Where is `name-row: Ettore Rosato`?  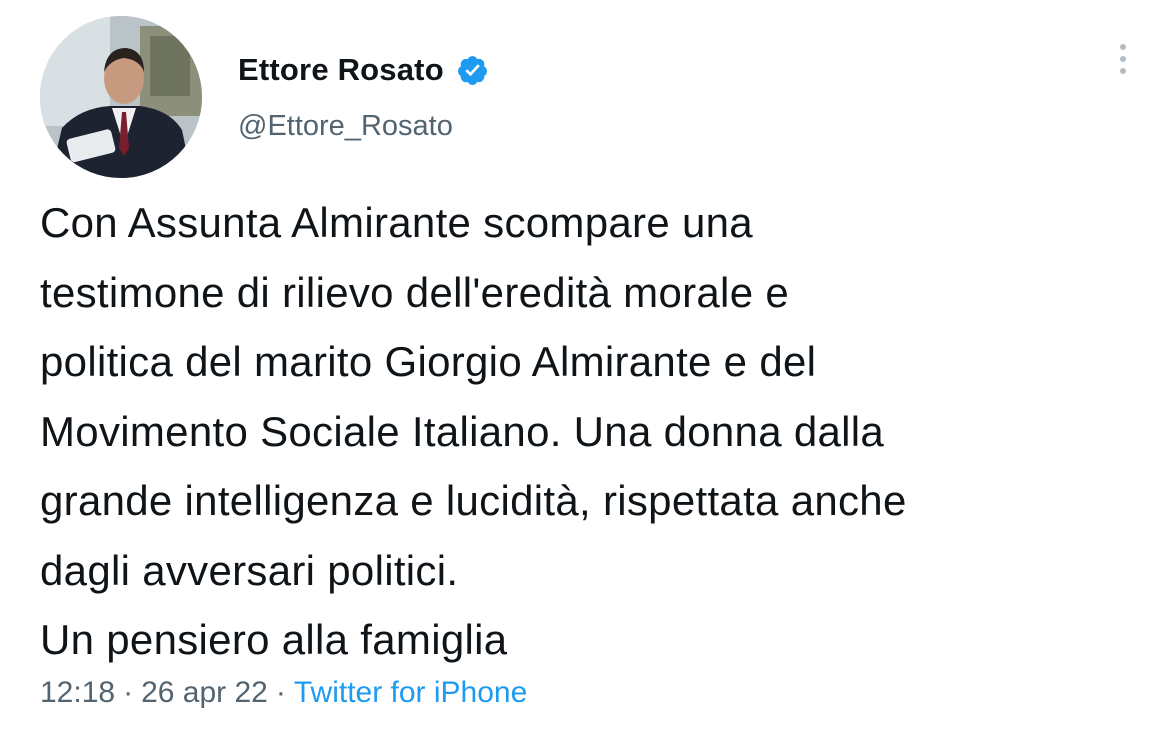 name-row: Ettore Rosato is located at coordinates (363, 70).